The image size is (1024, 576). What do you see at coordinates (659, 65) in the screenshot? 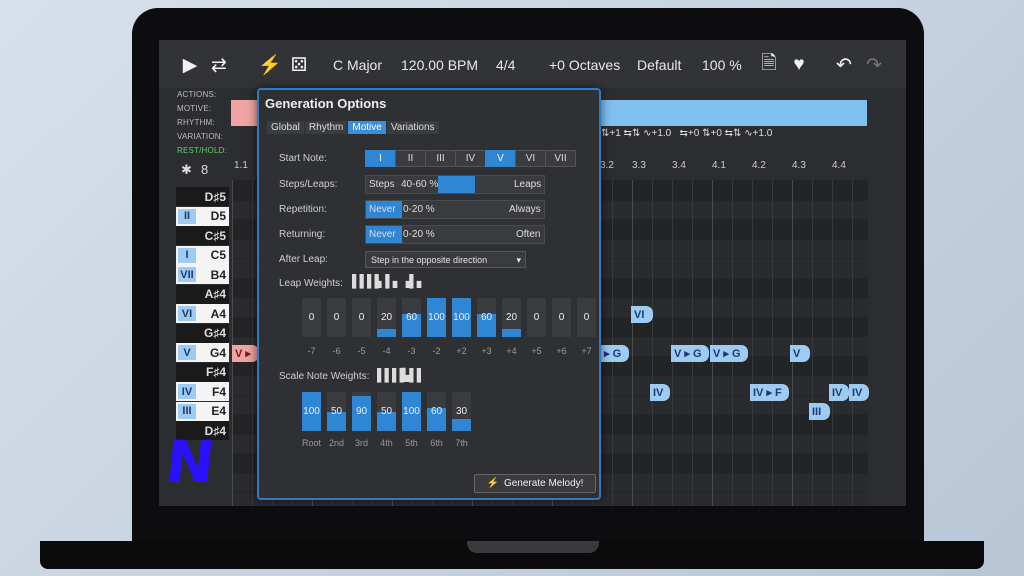
I see `preset-selector: Default` at bounding box center [659, 65].